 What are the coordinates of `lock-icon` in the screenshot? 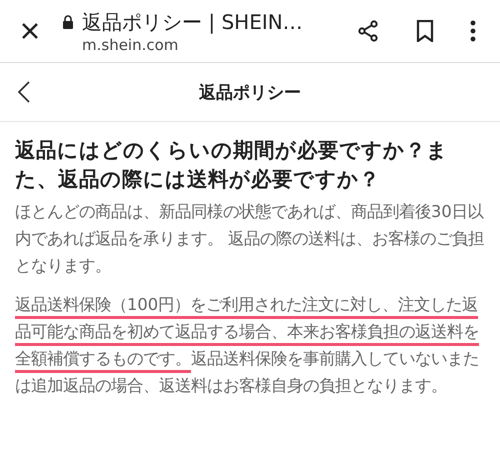 It's located at (68, 22).